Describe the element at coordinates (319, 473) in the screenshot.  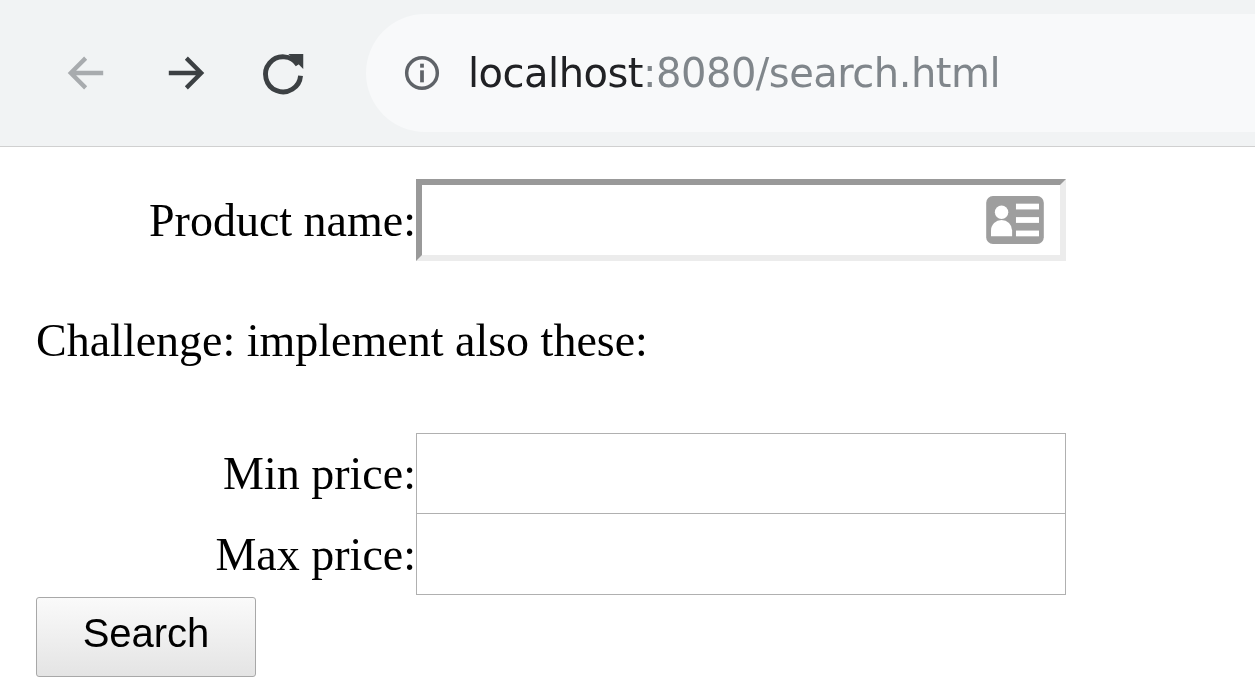
I see `field-label: Min price:` at that location.